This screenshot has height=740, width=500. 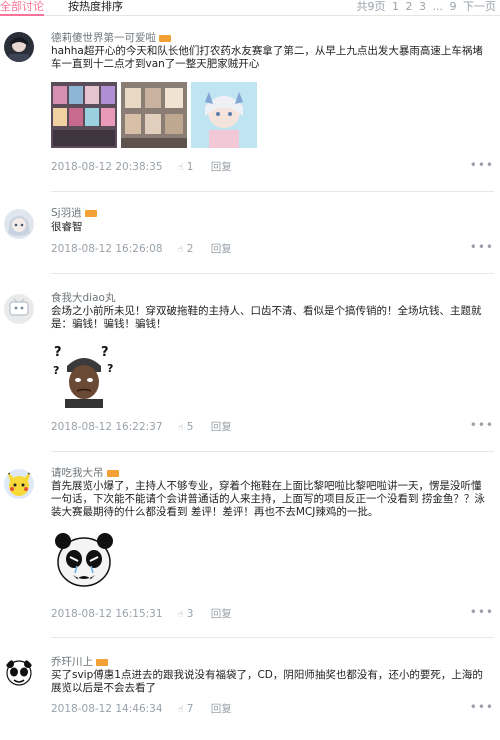 I want to click on username-text: Sj羽逍, so click(x=66, y=213).